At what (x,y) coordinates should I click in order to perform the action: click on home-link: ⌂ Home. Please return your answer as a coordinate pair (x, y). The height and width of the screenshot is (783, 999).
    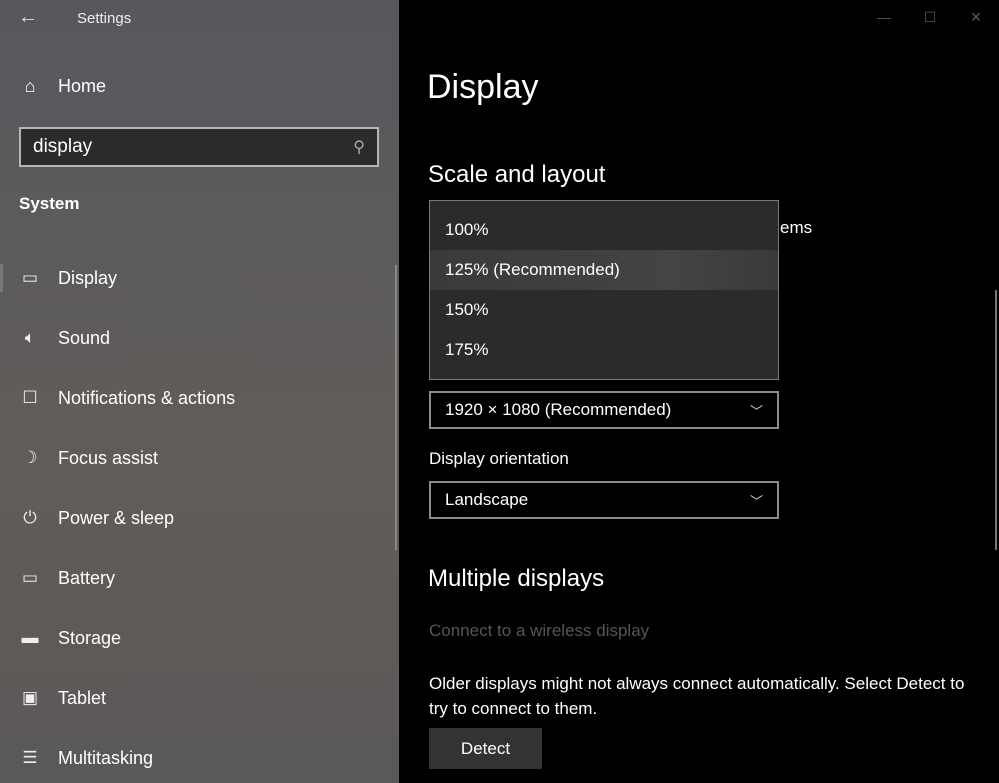
    Looking at the image, I should click on (62, 86).